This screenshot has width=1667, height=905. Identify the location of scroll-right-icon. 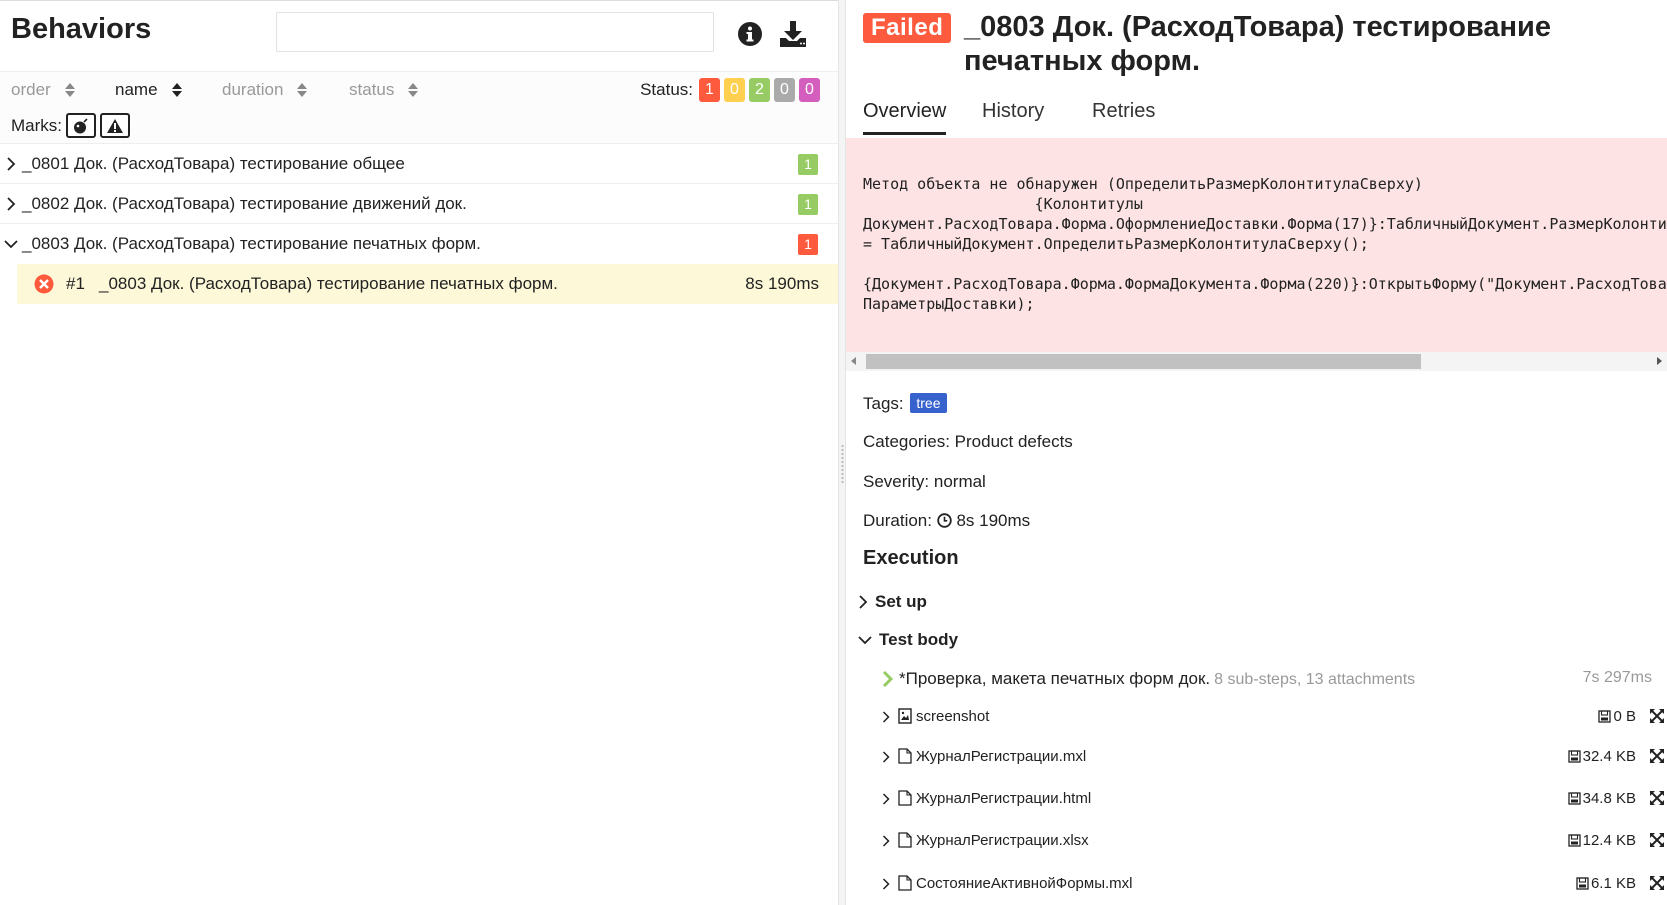
(1659, 361).